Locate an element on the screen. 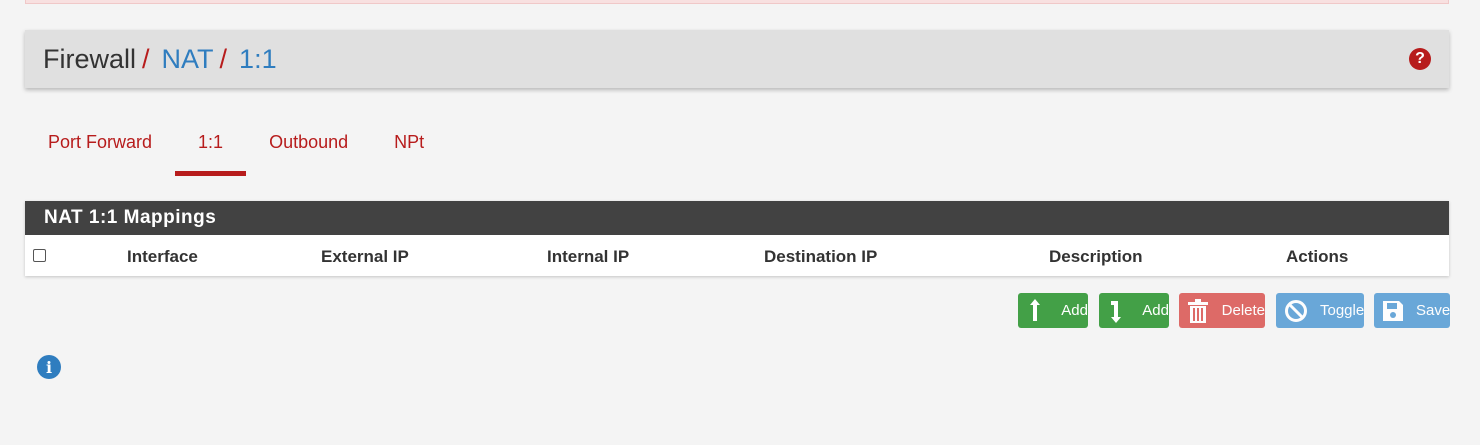 The height and width of the screenshot is (445, 1480). delete-label: Delete is located at coordinates (1243, 310).